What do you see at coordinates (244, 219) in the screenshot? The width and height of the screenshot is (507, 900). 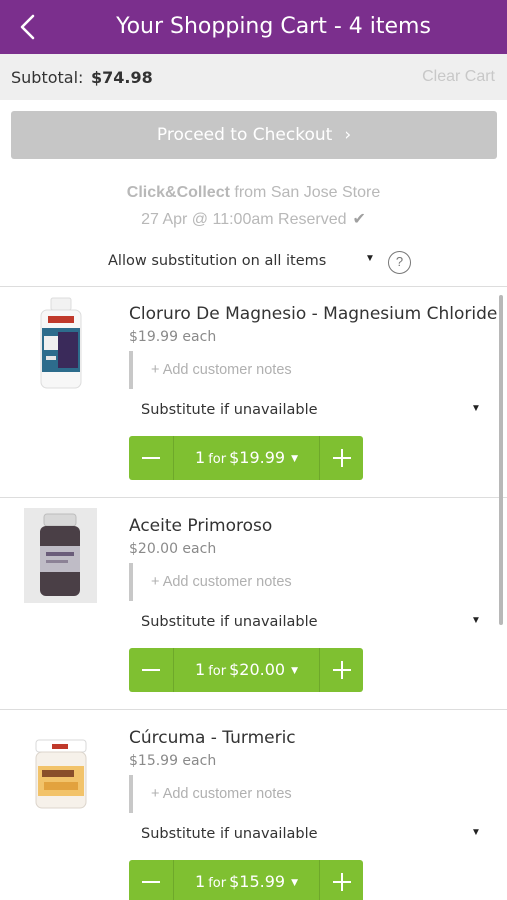 I see `reservation-time: 27 Apr @ 11:00am Reserved` at bounding box center [244, 219].